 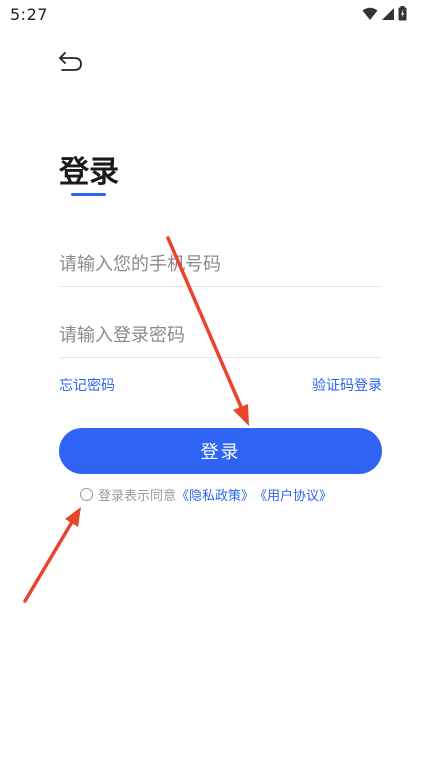 What do you see at coordinates (52, 555) in the screenshot?
I see `arrow-to-agree-checkbox` at bounding box center [52, 555].